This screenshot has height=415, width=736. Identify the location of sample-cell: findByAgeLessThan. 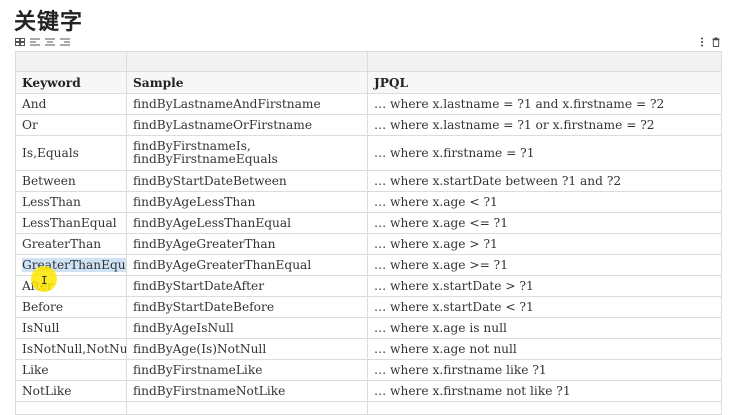
(247, 202).